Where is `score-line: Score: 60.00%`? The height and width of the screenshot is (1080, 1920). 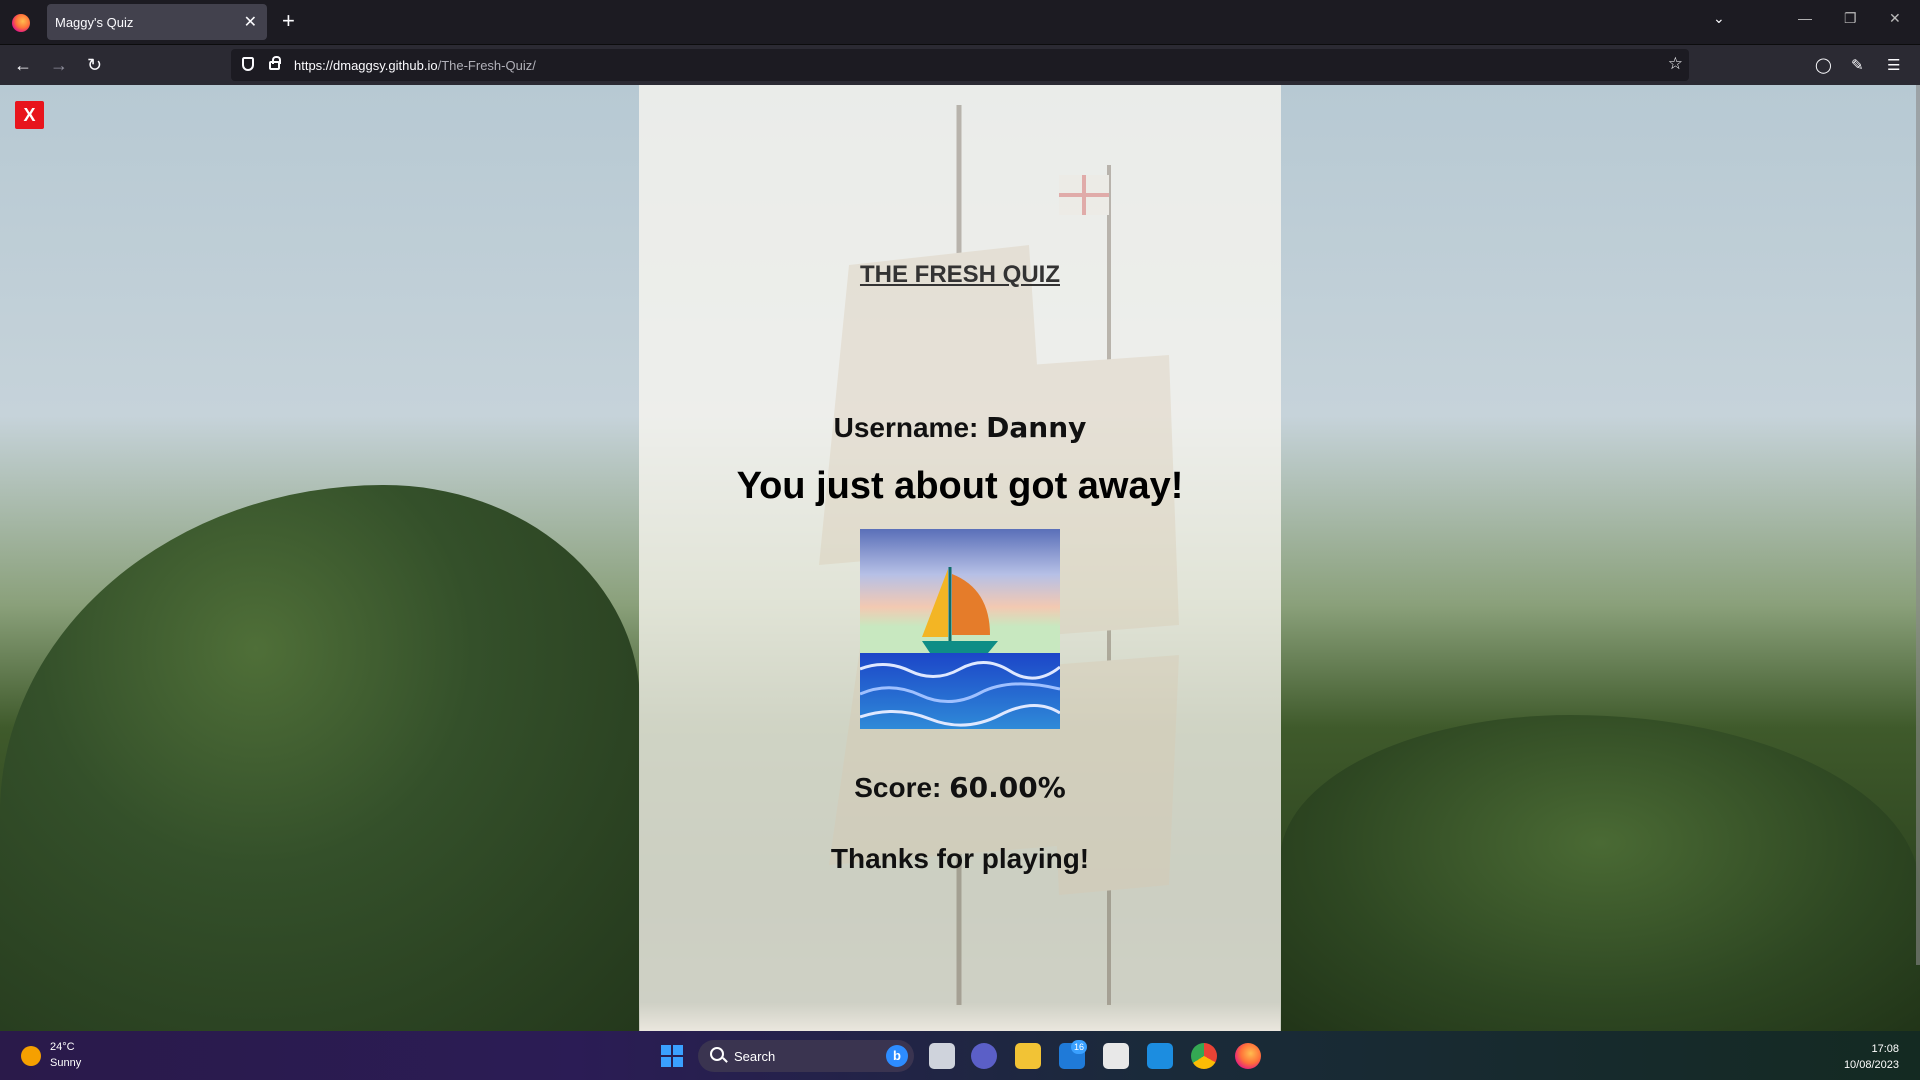 score-line: Score: 60.00% is located at coordinates (960, 787).